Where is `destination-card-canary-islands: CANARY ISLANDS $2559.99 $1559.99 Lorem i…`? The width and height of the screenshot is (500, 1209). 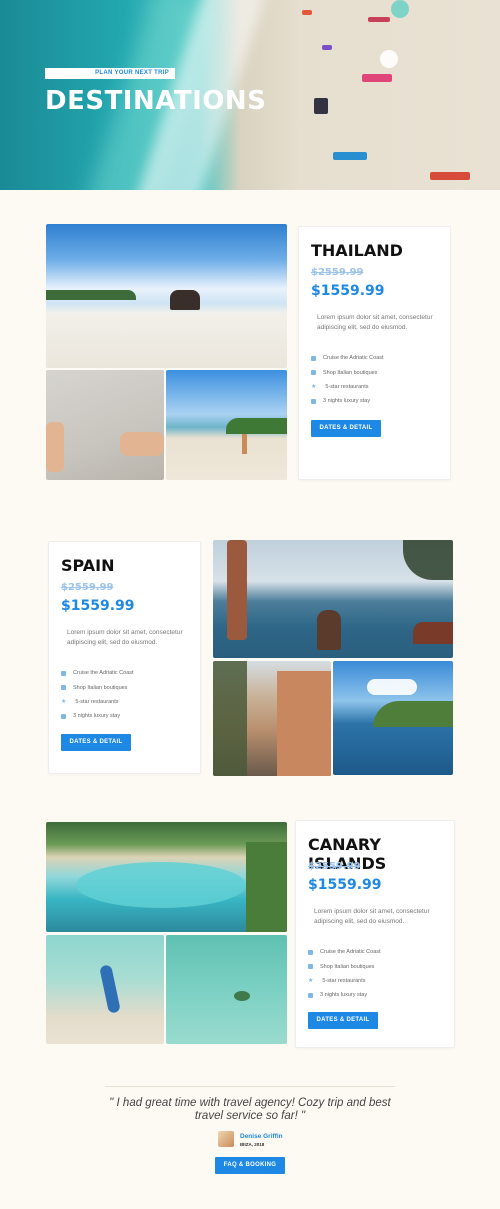
destination-card-canary-islands: CANARY ISLANDS $2559.99 $1559.99 Lorem i… is located at coordinates (375, 934).